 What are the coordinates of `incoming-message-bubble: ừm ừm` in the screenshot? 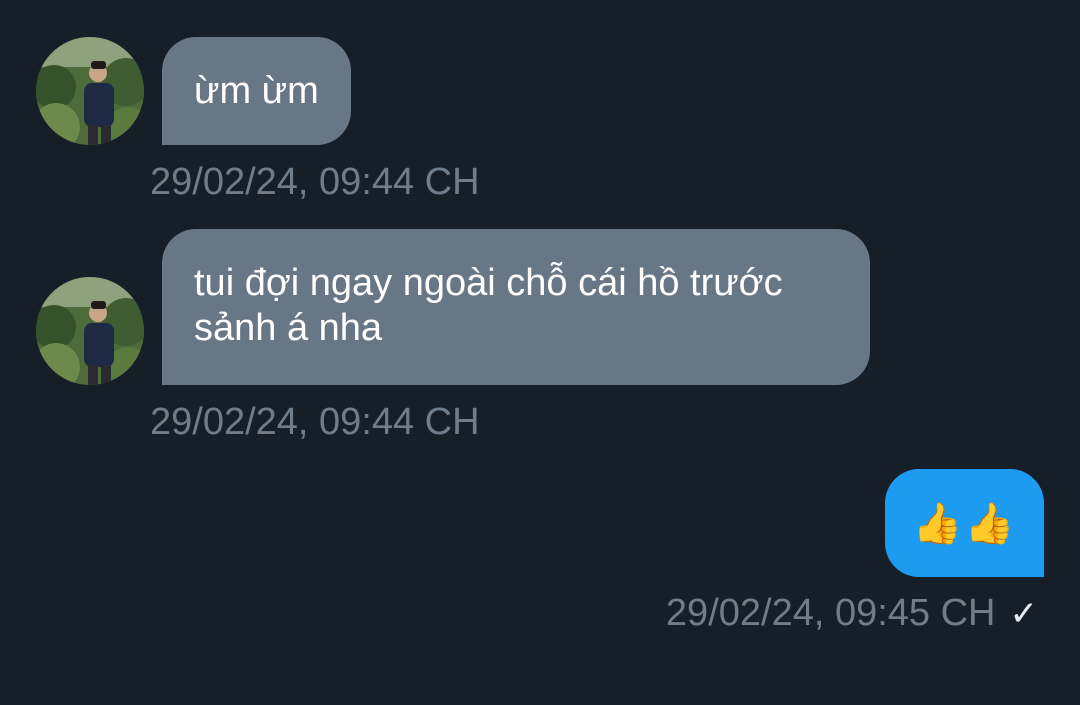 It's located at (256, 91).